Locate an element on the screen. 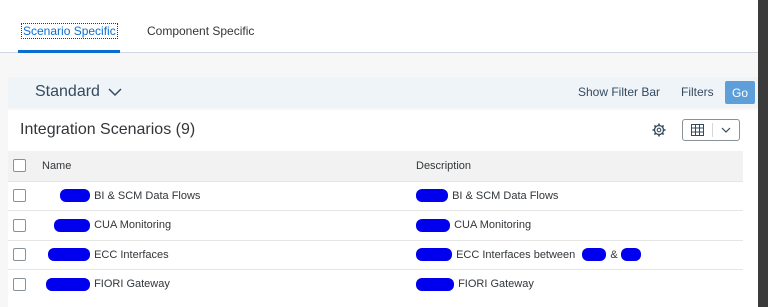 This screenshot has width=768, height=307. table-row: CUA Monitoring CUA Monitoring is located at coordinates (375, 225).